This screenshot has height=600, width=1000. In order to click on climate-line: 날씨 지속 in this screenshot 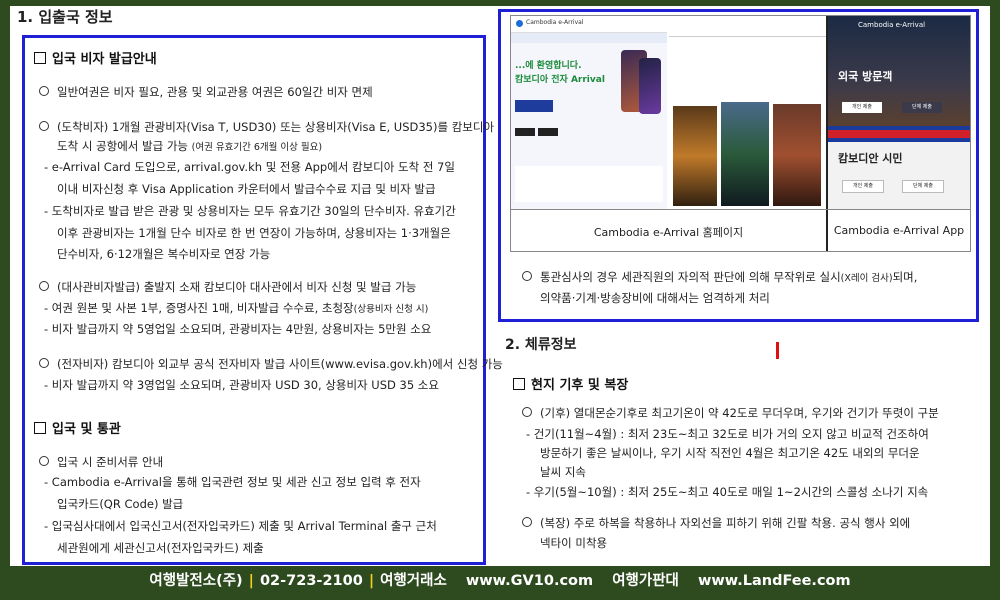, I will do `click(563, 472)`.